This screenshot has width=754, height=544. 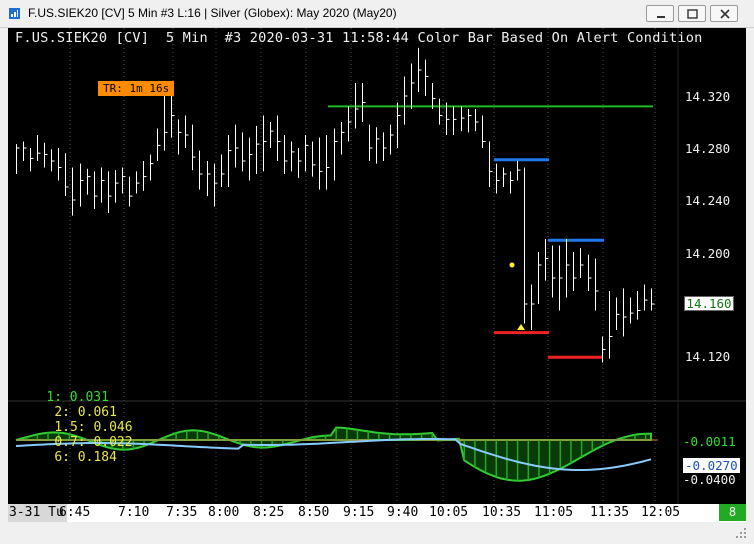 I want to click on minimize-button, so click(x=660, y=13).